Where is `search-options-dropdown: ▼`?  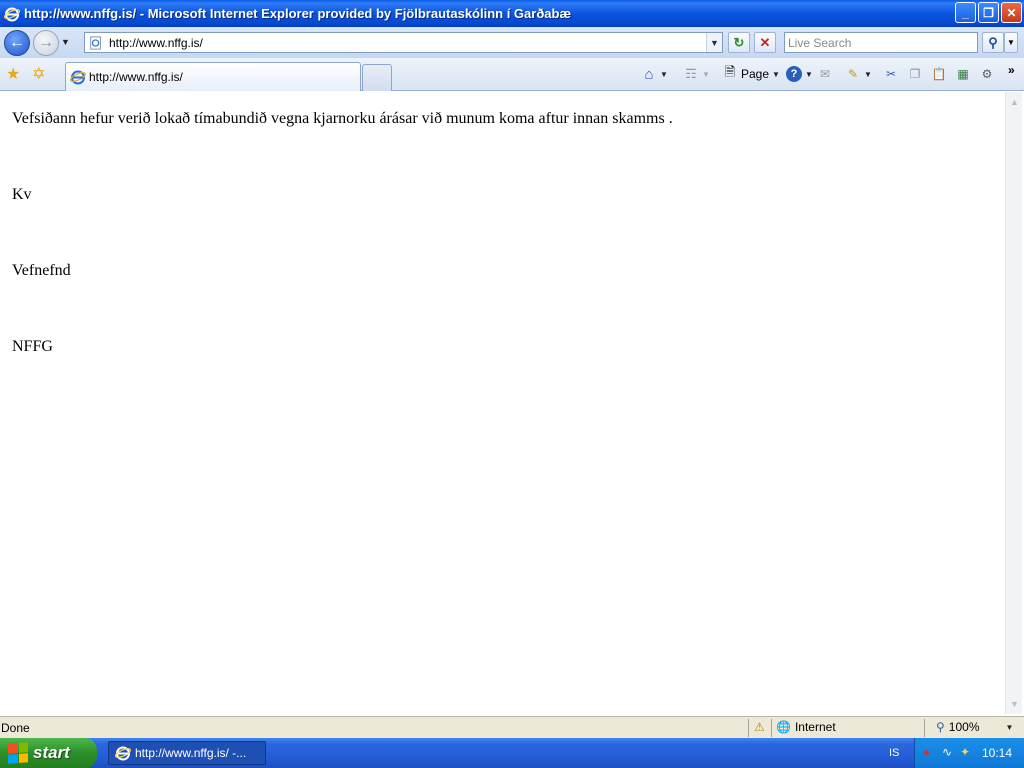
search-options-dropdown: ▼ is located at coordinates (1011, 42).